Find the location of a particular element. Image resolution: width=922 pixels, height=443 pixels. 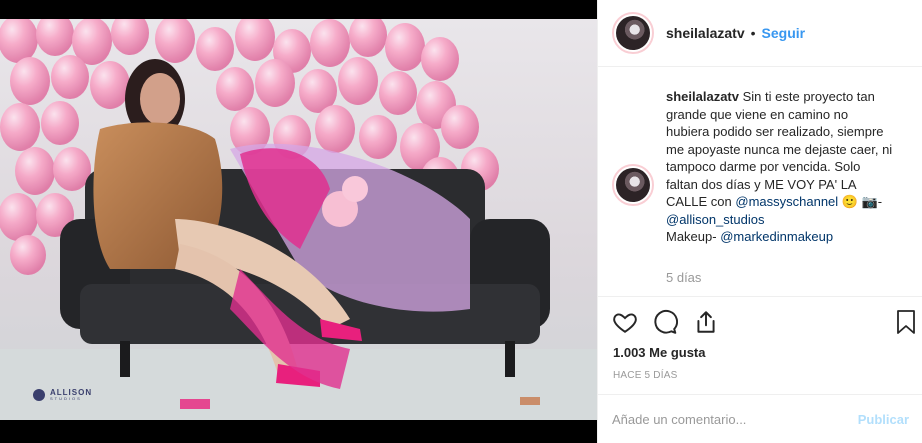

caption-username: sheilalazatv is located at coordinates (702, 96).